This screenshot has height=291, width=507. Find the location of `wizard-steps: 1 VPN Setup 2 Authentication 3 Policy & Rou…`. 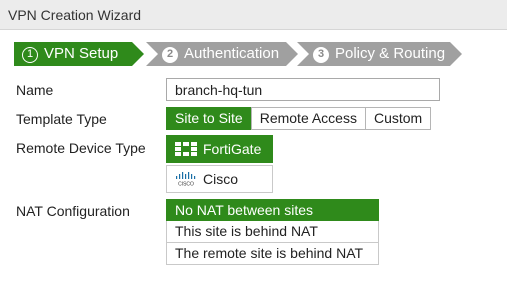

wizard-steps: 1 VPN Setup 2 Authentication 3 Policy & Rou… is located at coordinates (234, 54).